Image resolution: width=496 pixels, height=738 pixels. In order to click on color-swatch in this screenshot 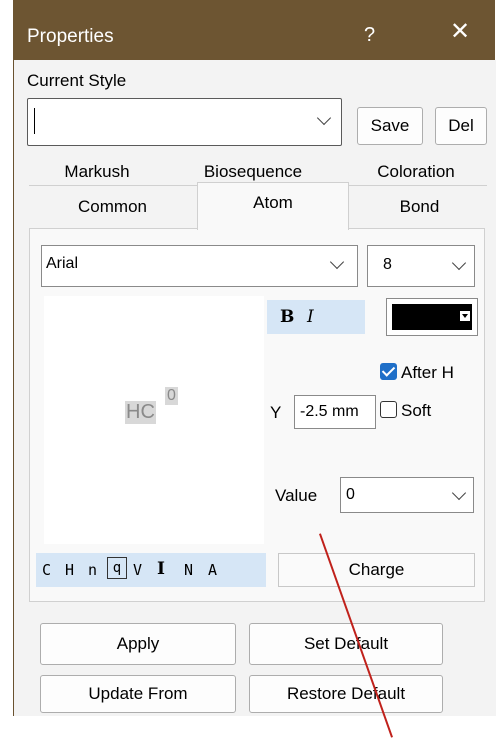, I will do `click(432, 317)`.